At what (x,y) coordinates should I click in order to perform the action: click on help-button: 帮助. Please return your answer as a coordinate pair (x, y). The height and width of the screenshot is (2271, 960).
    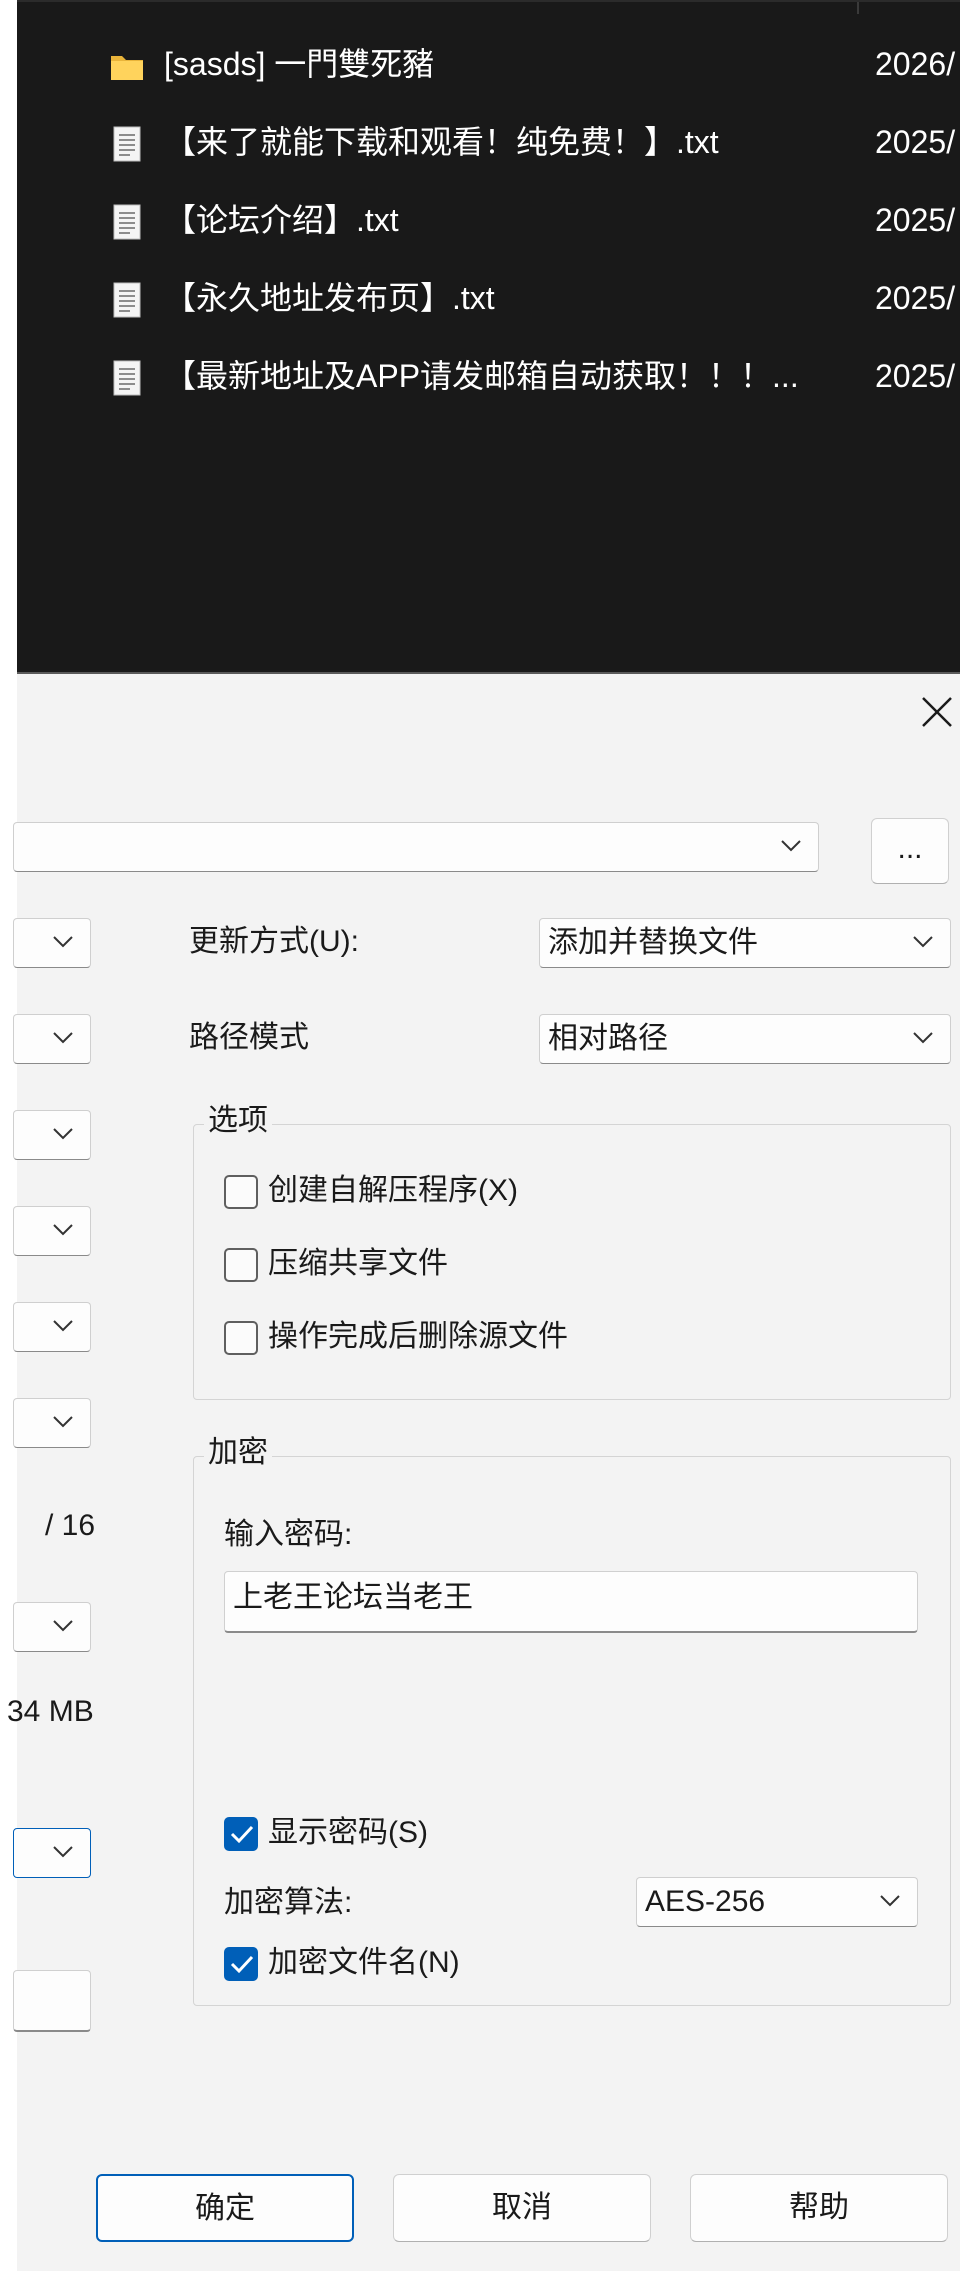
    Looking at the image, I should click on (819, 2208).